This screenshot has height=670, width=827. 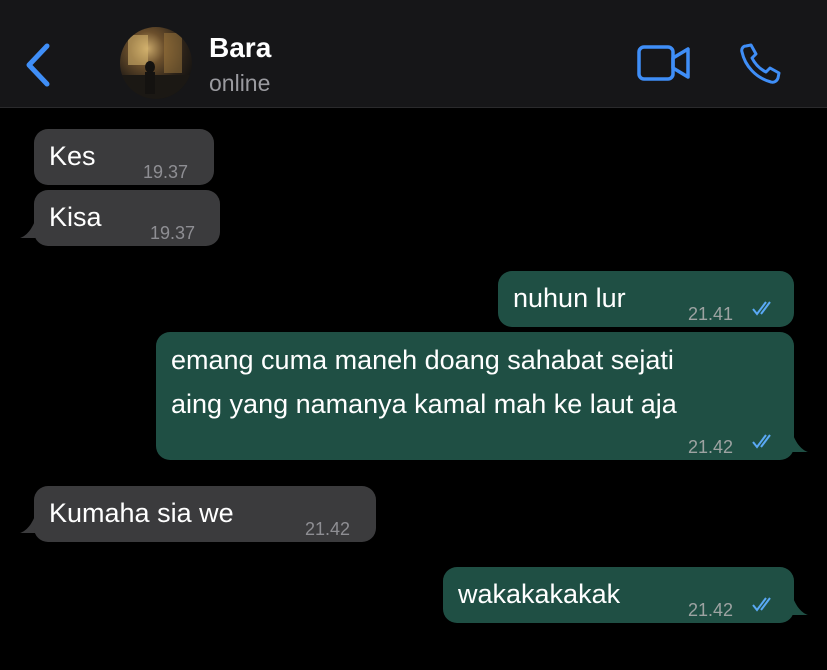 I want to click on message-bubble-incoming: Kes 19.37, so click(x=124, y=157).